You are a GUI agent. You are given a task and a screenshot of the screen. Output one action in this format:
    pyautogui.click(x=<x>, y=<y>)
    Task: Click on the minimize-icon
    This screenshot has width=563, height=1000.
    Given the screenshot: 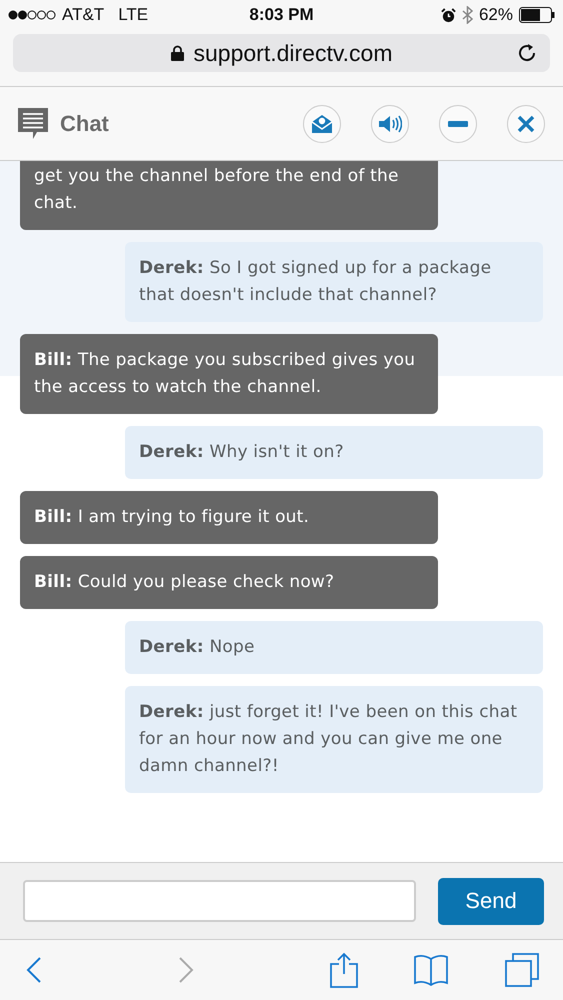 What is the action you would take?
    pyautogui.click(x=458, y=123)
    